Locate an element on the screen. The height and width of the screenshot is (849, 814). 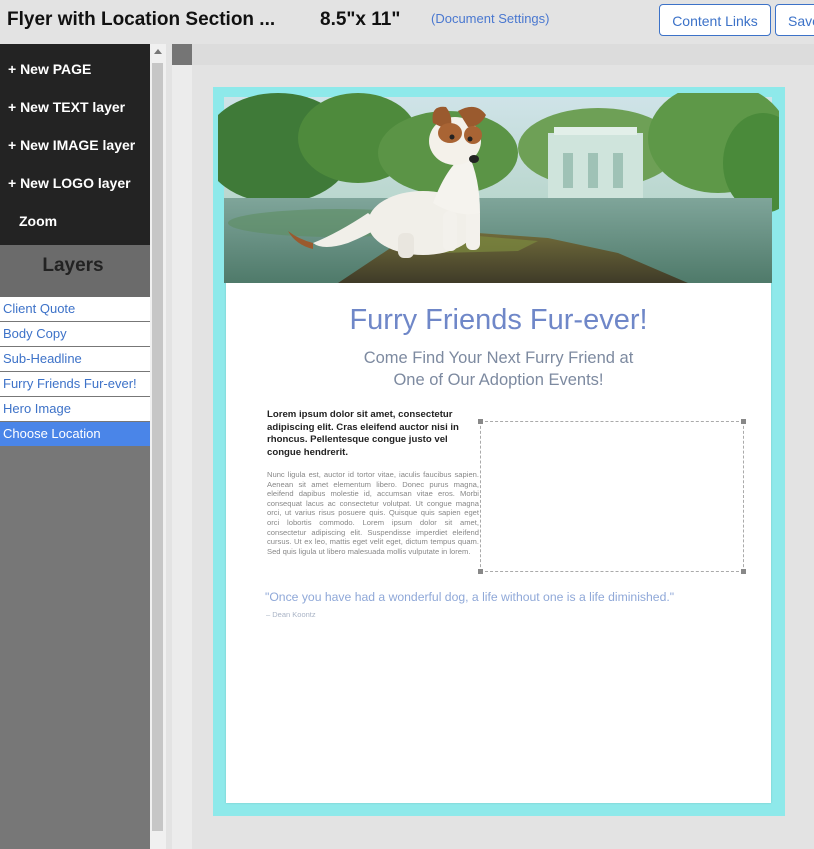
zoom-button: Zoom is located at coordinates (38, 221).